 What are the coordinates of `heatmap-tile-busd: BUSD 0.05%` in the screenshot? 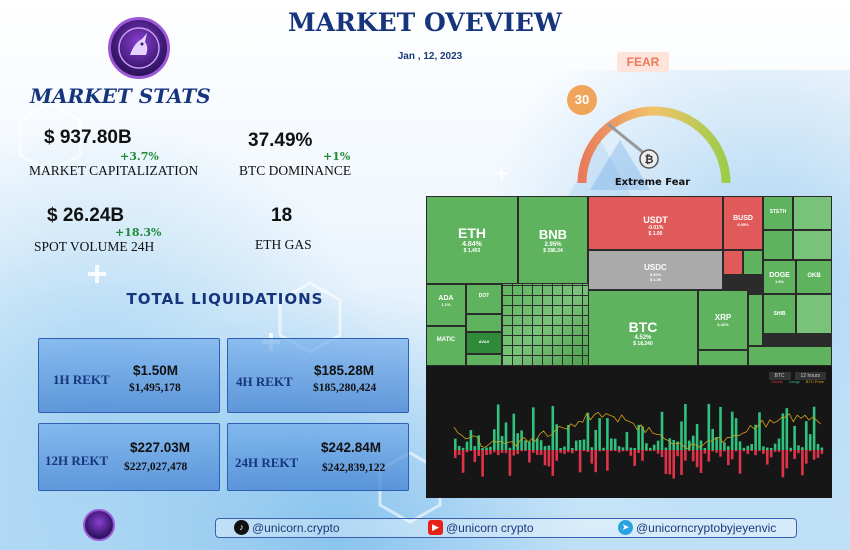 It's located at (743, 223).